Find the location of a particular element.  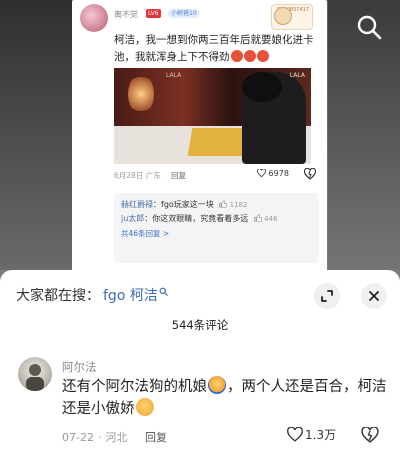

profile-sticker: CG_0857417 is located at coordinates (292, 17).